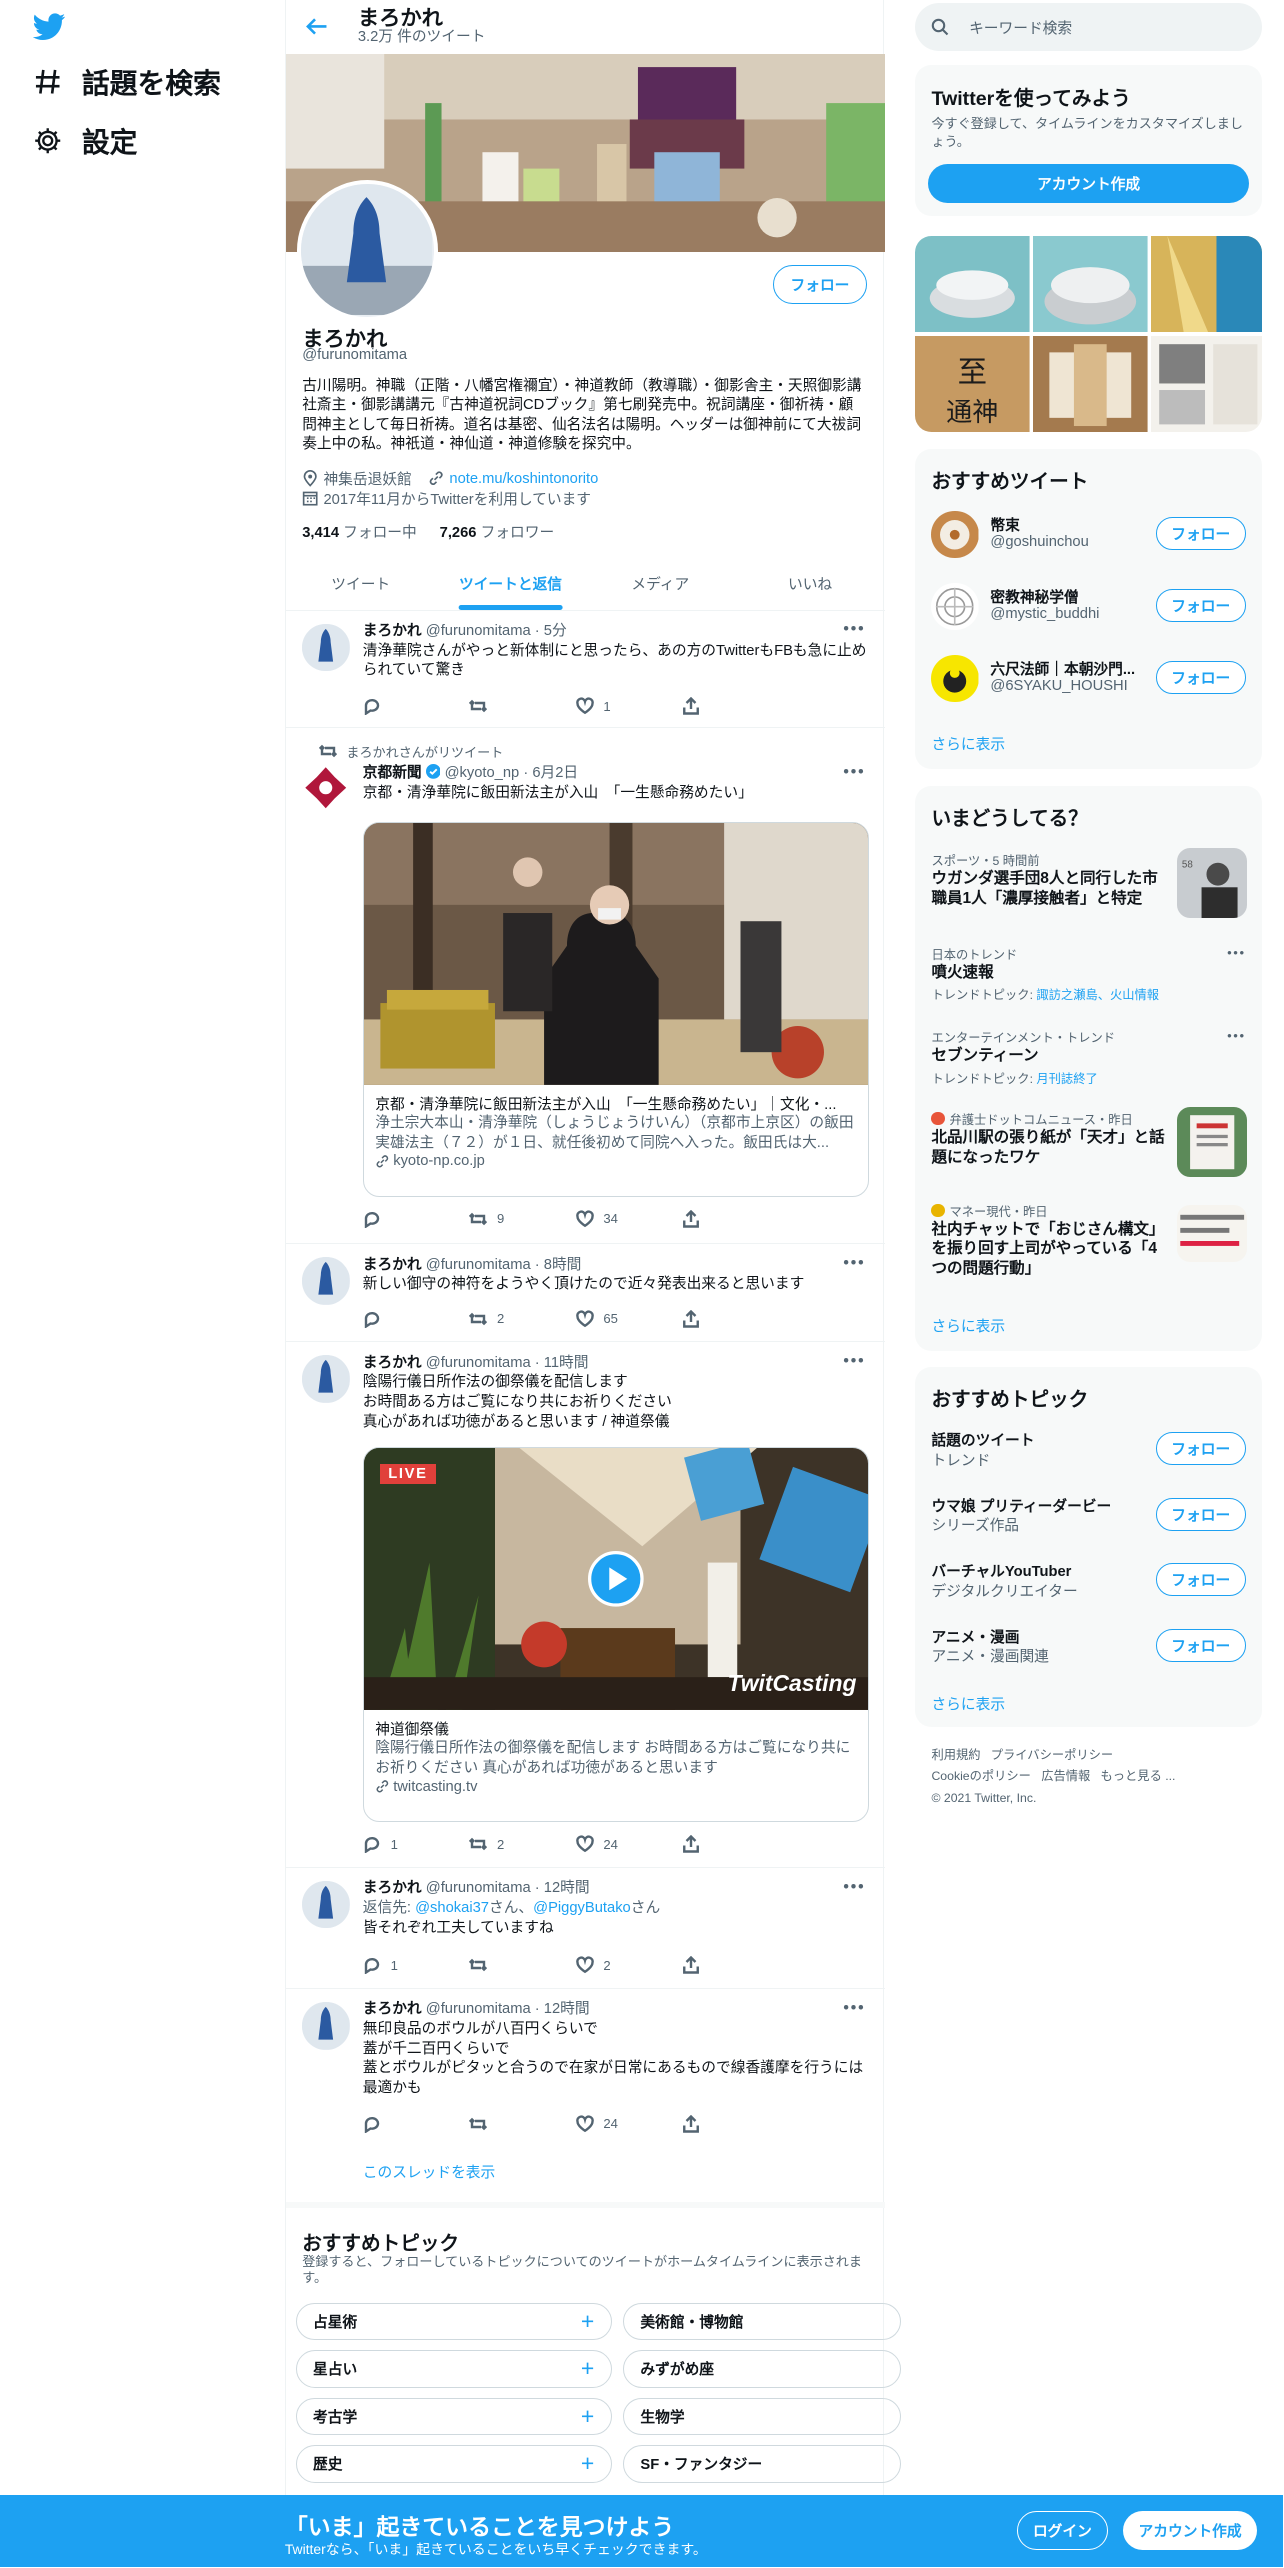 The image size is (1284, 2568). What do you see at coordinates (361, 583) in the screenshot?
I see `tab-tweets: ツイート` at bounding box center [361, 583].